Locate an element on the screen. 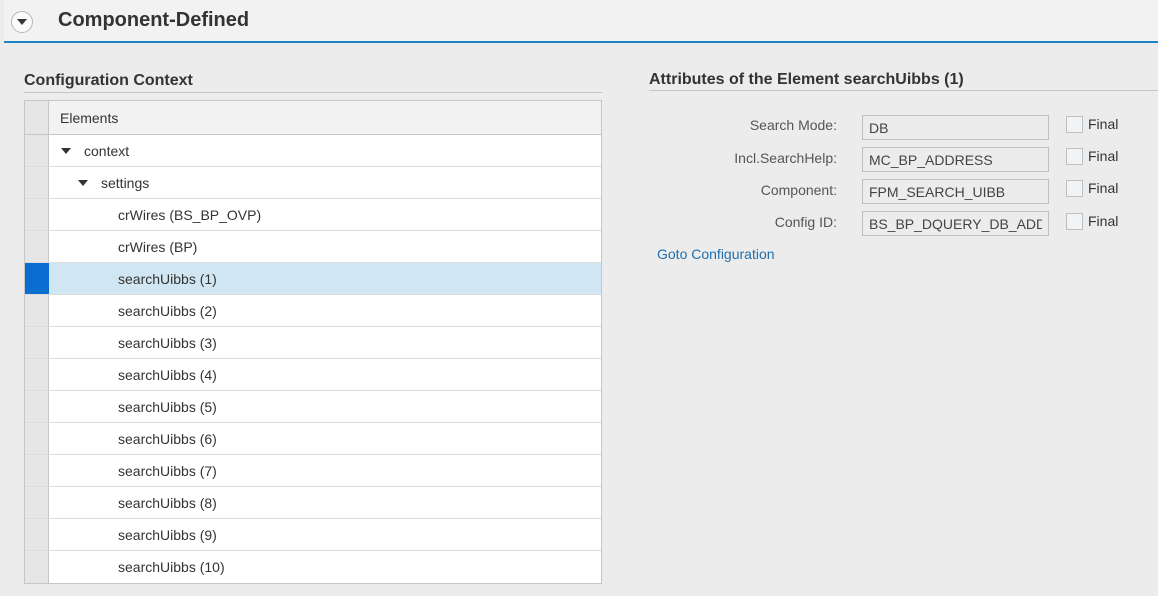  tree-node-label: searchUibbs (10) is located at coordinates (171, 567).